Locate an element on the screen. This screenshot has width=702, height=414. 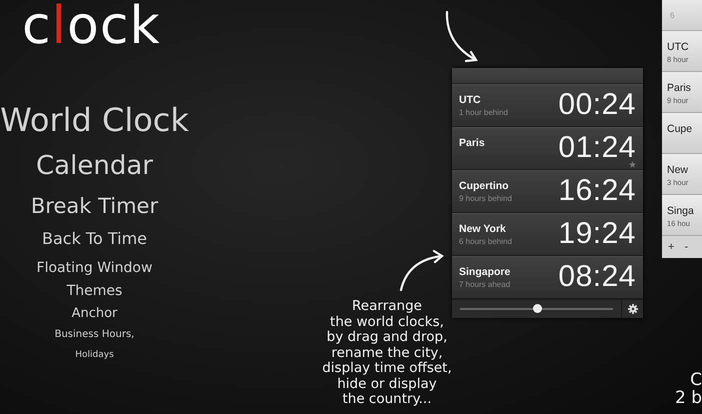
feature-link: World Clock is located at coordinates (94, 120).